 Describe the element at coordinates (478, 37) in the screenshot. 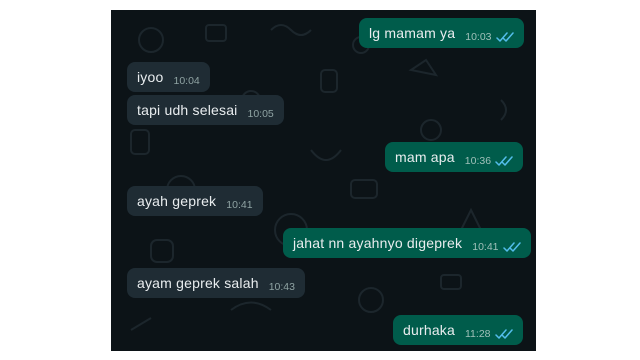

I see `message-time: 10:03` at that location.